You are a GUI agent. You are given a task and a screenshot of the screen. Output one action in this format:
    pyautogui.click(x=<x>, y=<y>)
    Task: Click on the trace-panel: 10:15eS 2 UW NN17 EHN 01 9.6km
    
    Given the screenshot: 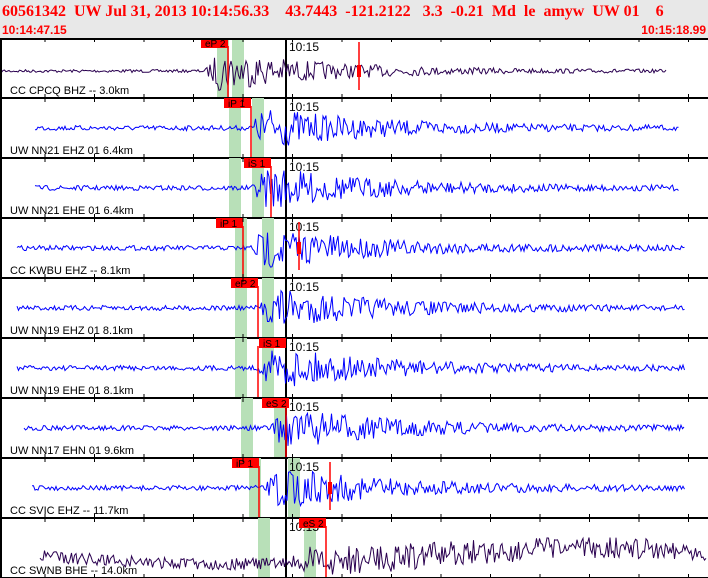 What is the action you would take?
    pyautogui.click(x=354, y=428)
    